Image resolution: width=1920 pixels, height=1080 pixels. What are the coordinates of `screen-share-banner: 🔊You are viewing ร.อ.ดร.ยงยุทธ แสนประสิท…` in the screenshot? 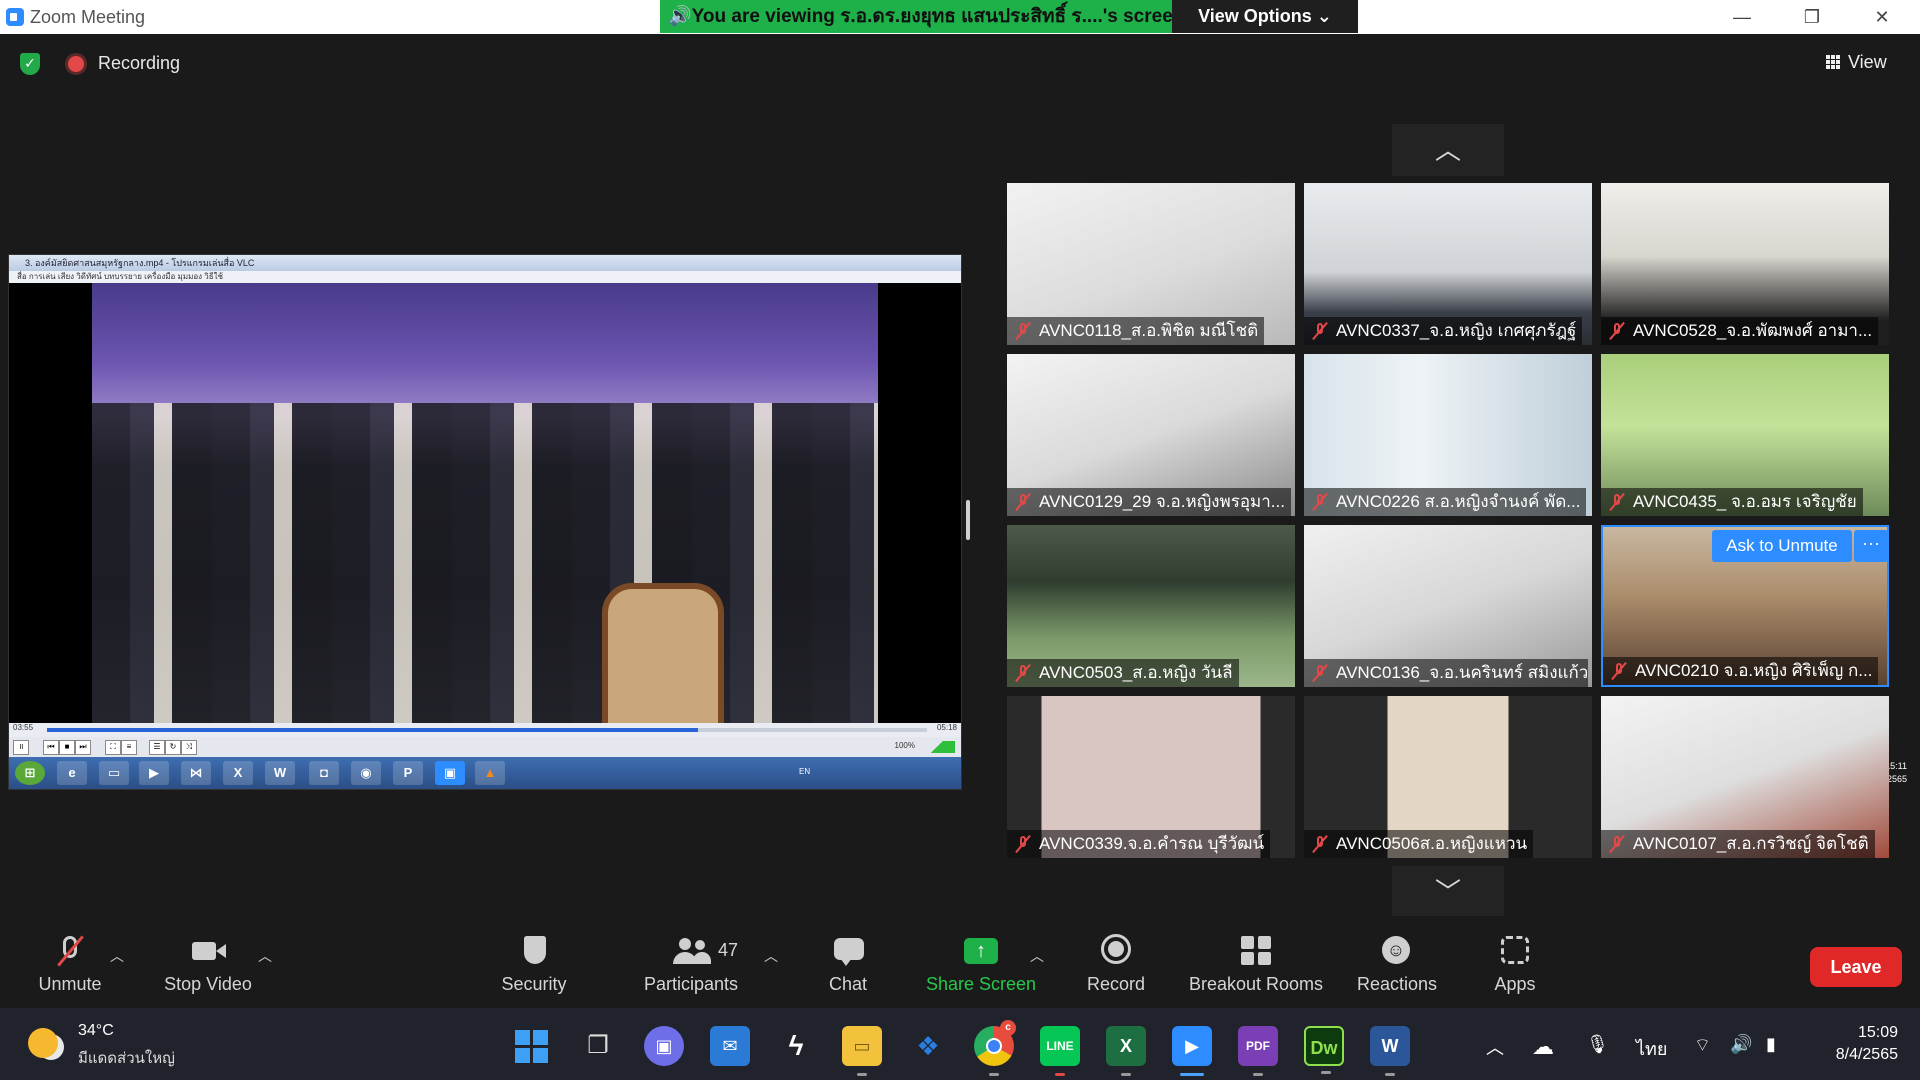 It's located at (916, 16).